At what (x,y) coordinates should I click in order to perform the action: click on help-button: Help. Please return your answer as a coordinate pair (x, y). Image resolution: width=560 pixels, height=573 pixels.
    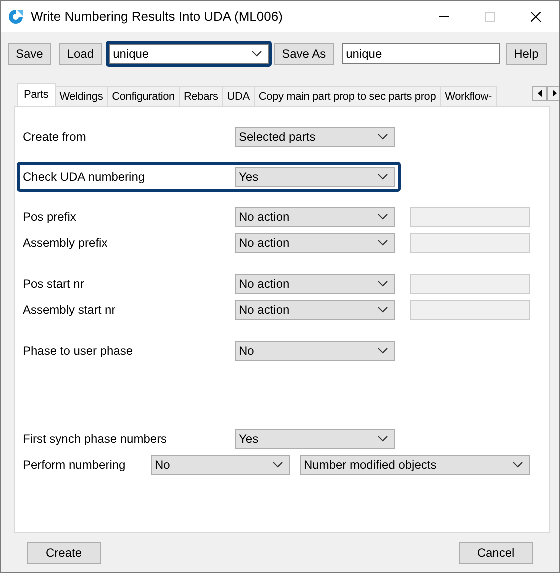
    Looking at the image, I should click on (526, 53).